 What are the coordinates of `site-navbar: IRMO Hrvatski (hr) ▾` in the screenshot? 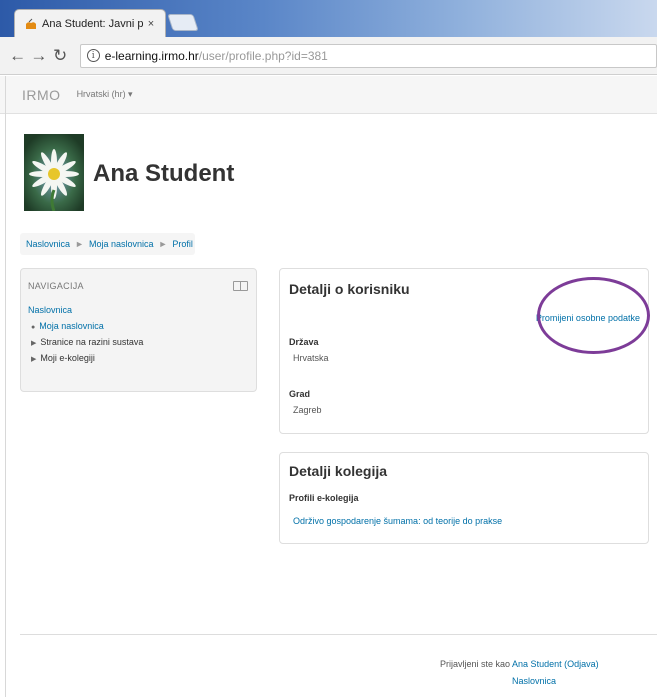 It's located at (328, 95).